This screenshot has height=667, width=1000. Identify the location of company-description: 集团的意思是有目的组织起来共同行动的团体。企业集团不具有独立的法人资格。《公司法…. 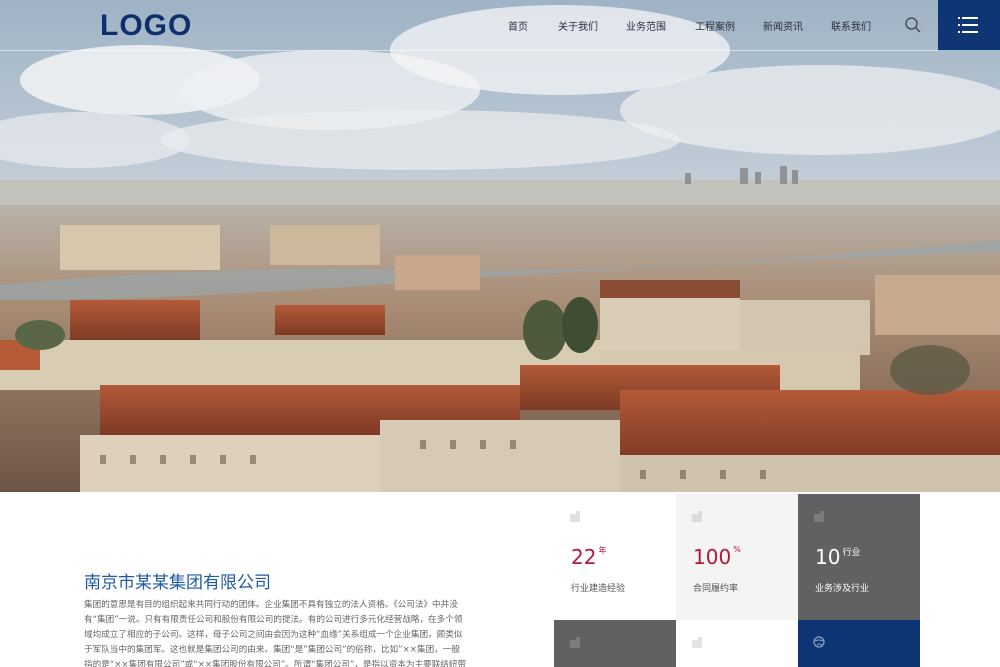
(275, 633).